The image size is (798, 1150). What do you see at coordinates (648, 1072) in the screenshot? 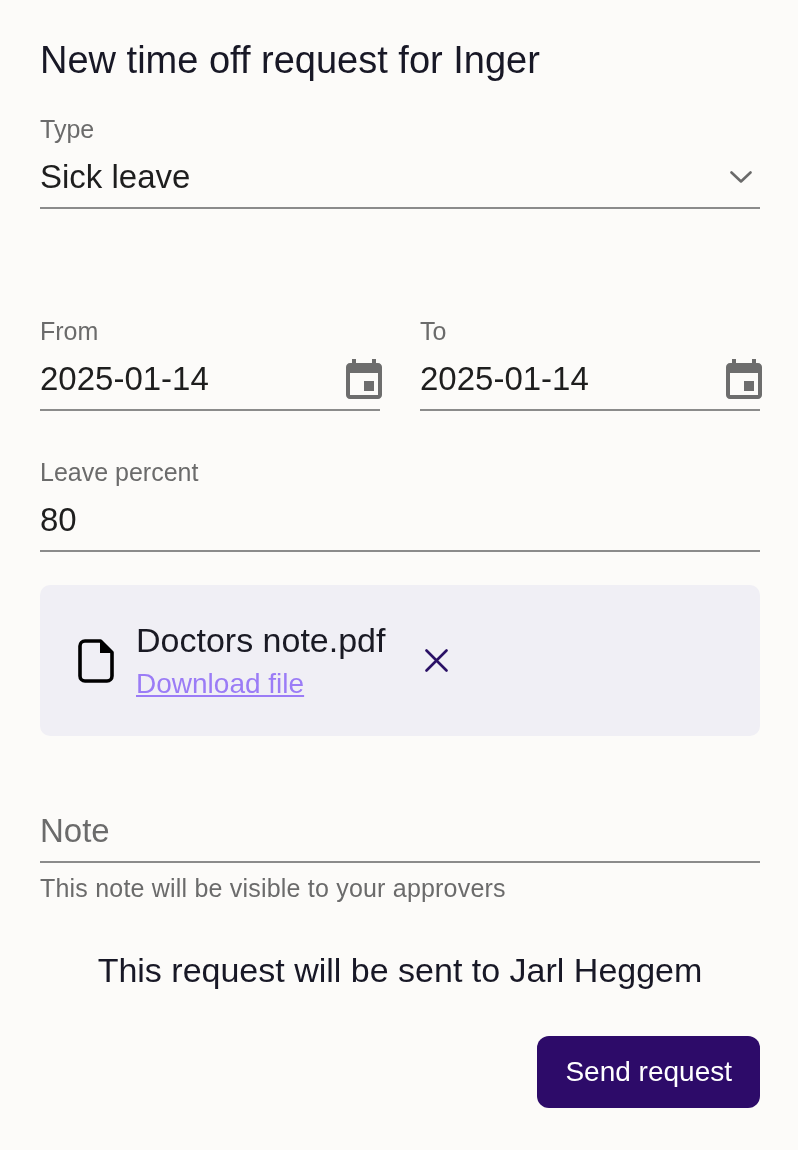
I see `send-request-button: Send request` at bounding box center [648, 1072].